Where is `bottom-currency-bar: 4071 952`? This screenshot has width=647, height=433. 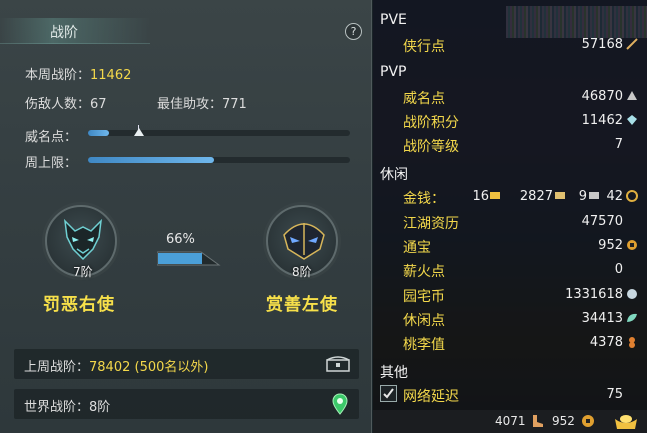
bottom-currency-bar: 4071 952 is located at coordinates (510, 421).